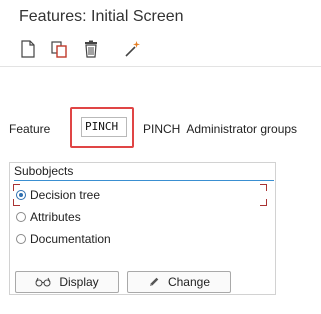  Describe the element at coordinates (65, 195) in the screenshot. I see `radio-label: Decision tree` at that location.